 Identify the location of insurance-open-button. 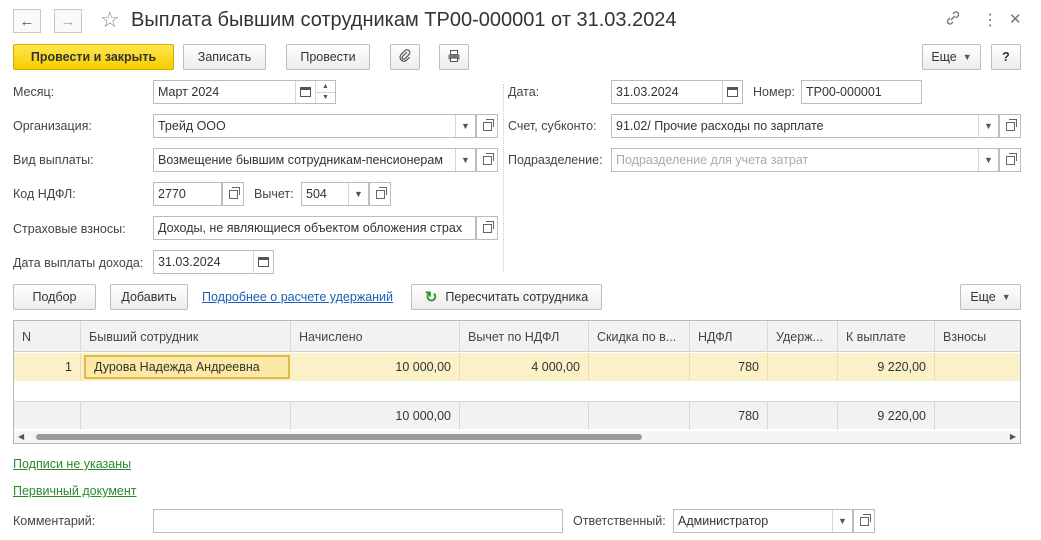
(487, 228).